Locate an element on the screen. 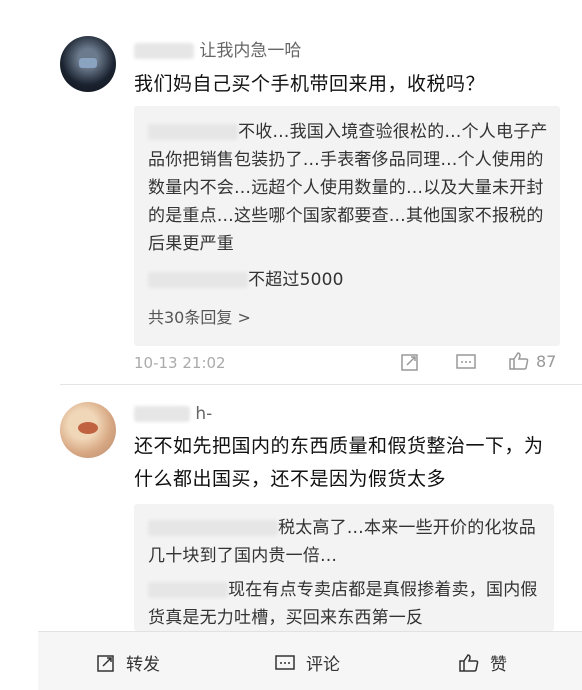 The width and height of the screenshot is (582, 690). like-label: 赞 is located at coordinates (498, 665).